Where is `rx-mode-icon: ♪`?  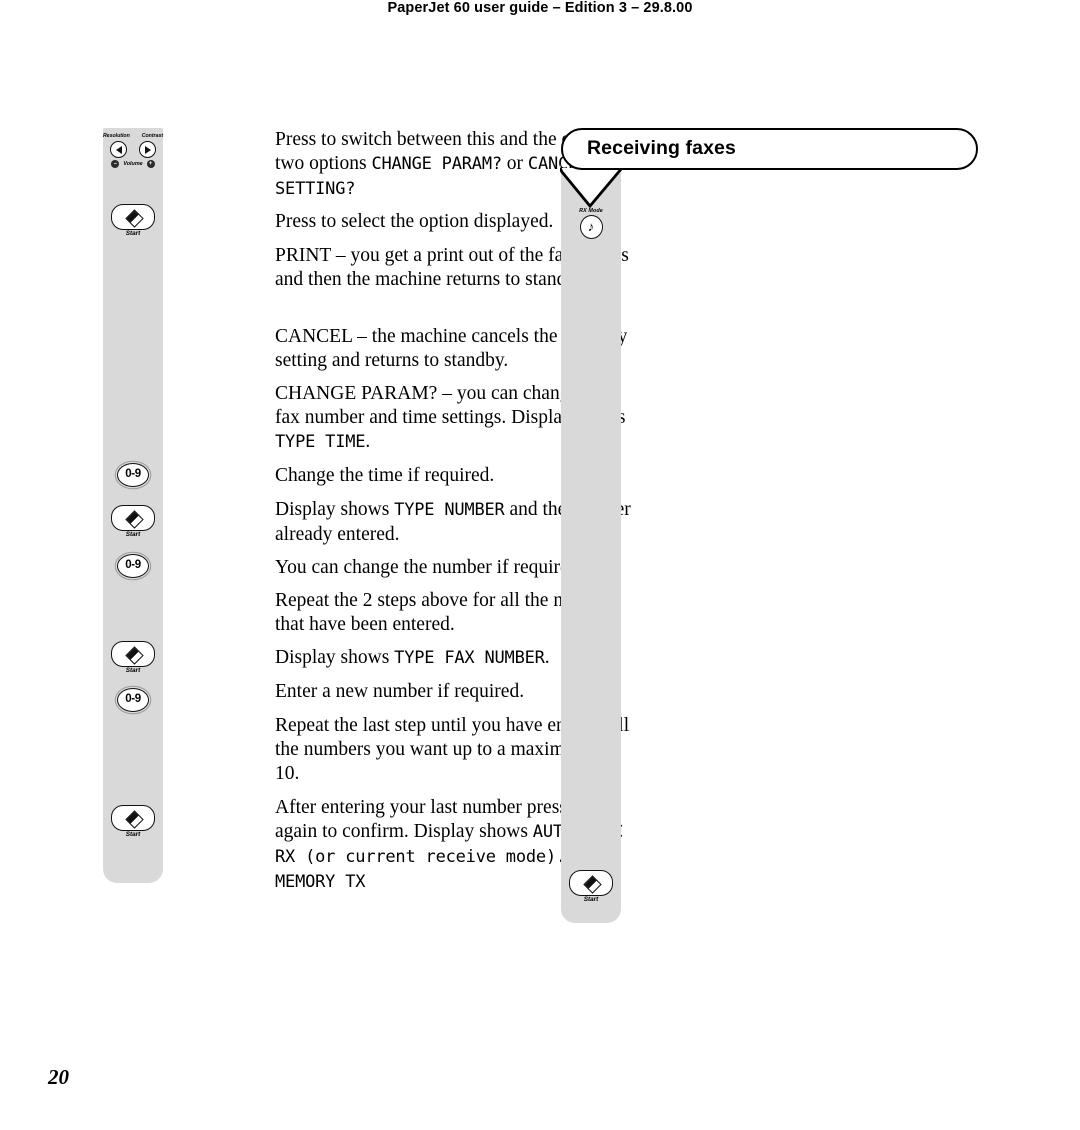
rx-mode-icon: ♪ is located at coordinates (591, 227).